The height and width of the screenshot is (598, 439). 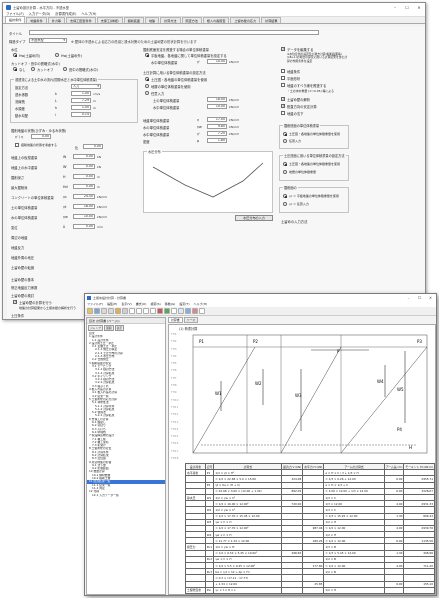 What do you see at coordinates (111, 311) in the screenshot?
I see `print-preview-icon` at bounding box center [111, 311].